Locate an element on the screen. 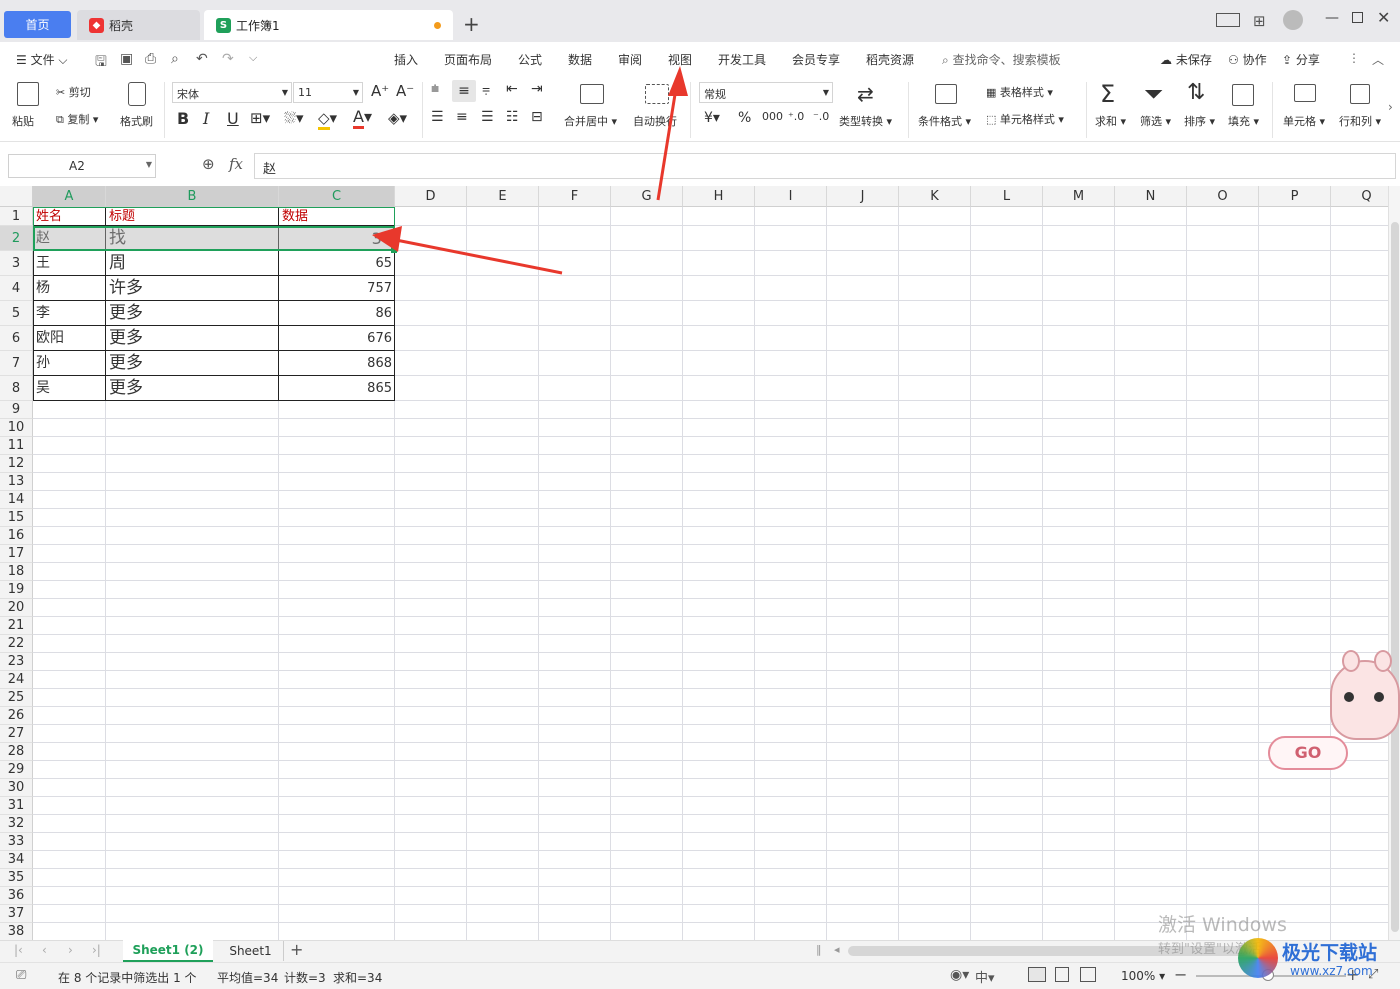 The height and width of the screenshot is (989, 1400). zoom-value: 100% is located at coordinates (1138, 976).